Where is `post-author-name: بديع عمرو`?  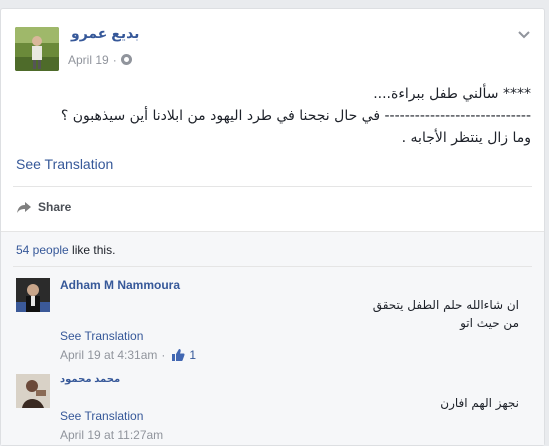 post-author-name: بديع عمرو is located at coordinates (105, 33).